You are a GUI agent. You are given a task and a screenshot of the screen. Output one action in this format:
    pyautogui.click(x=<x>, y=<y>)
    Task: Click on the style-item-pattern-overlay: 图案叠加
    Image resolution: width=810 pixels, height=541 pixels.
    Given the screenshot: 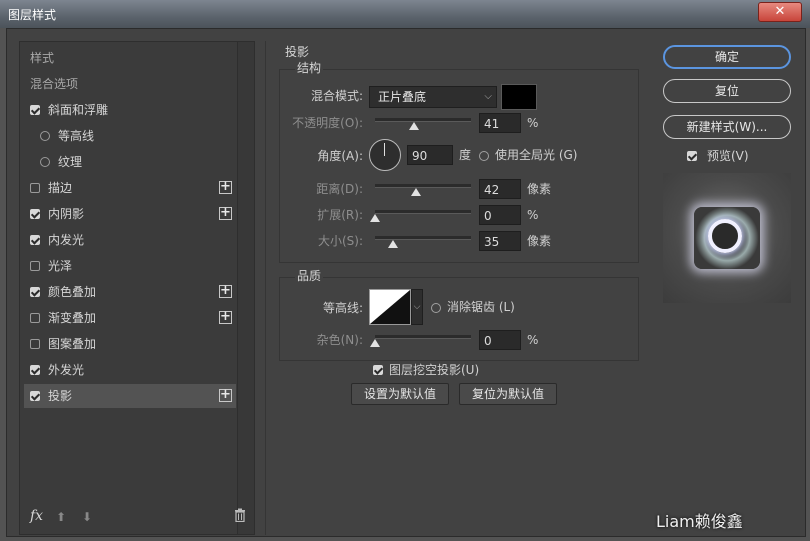 What is the action you would take?
    pyautogui.click(x=130, y=344)
    